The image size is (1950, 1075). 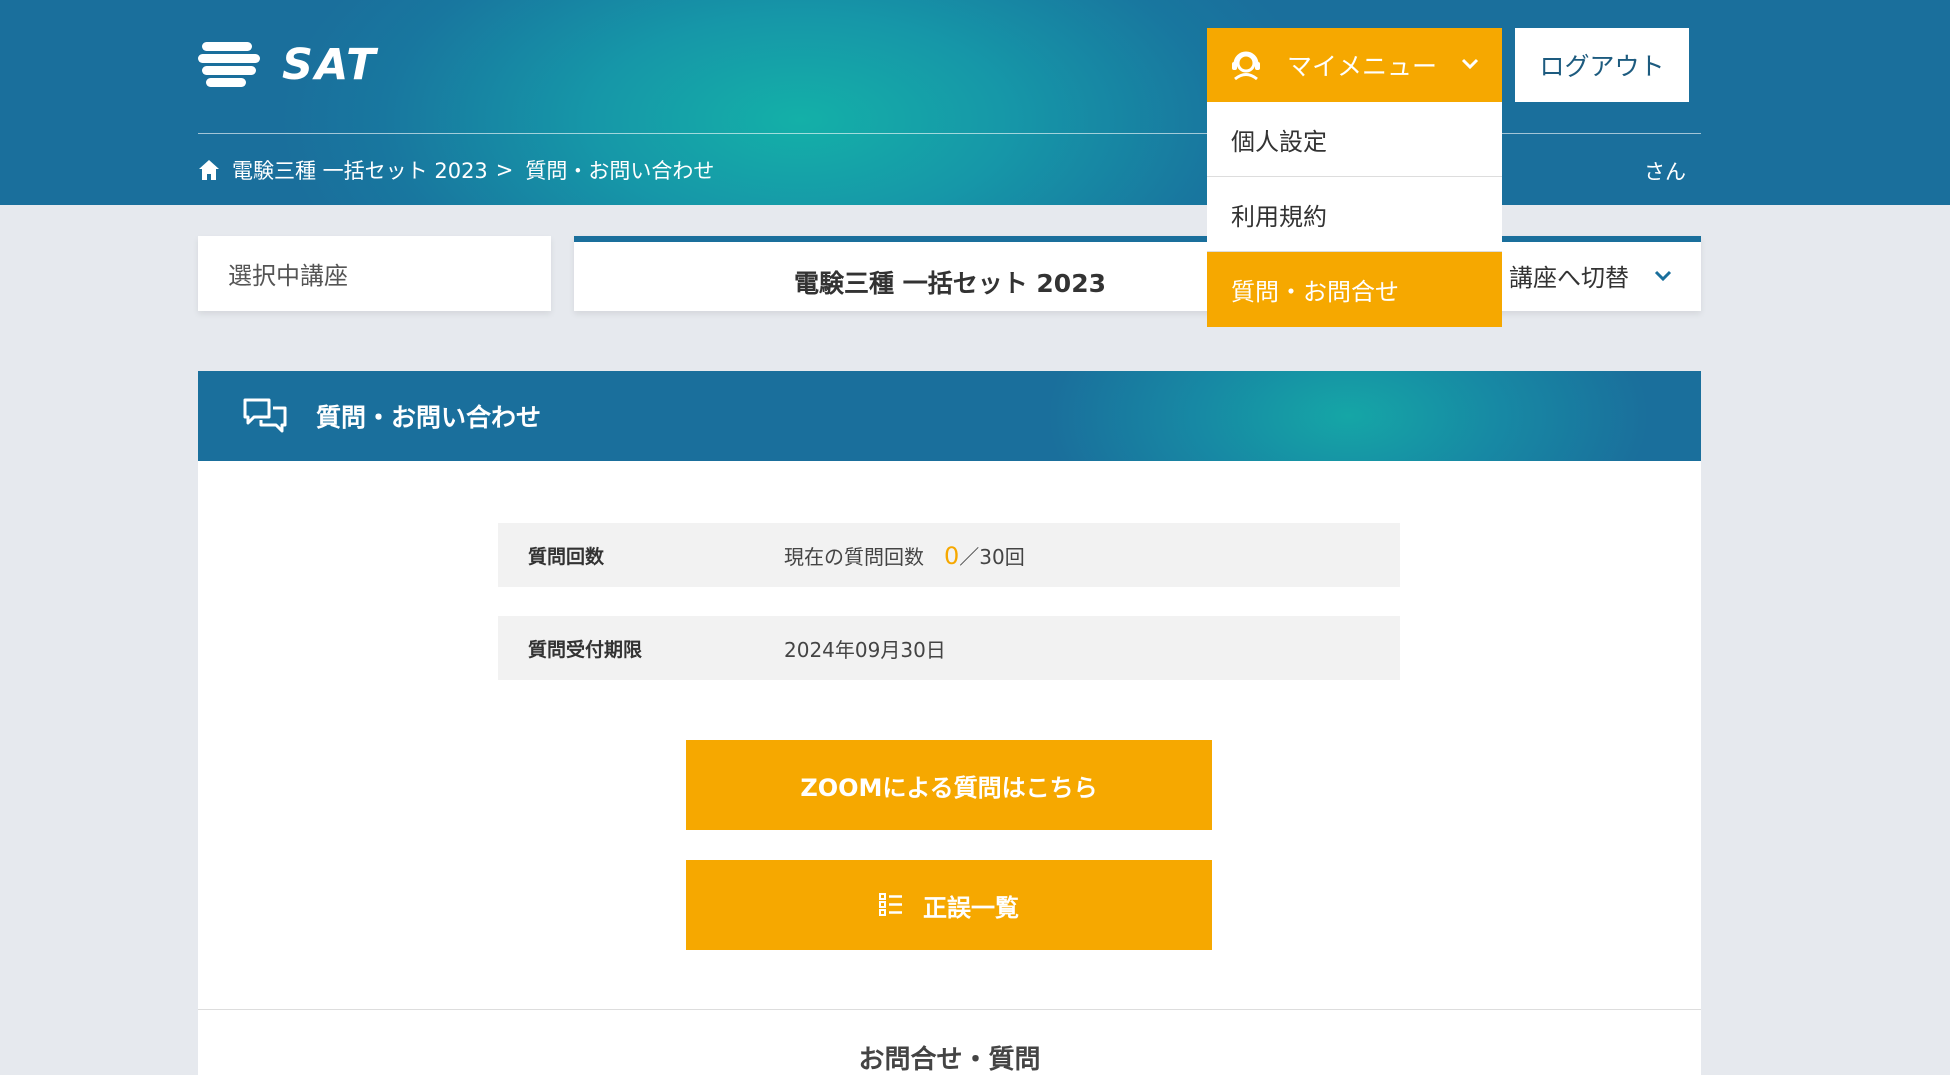 What do you see at coordinates (949, 785) in the screenshot?
I see `zoom-question-button: ZOOMによる質問はこちら` at bounding box center [949, 785].